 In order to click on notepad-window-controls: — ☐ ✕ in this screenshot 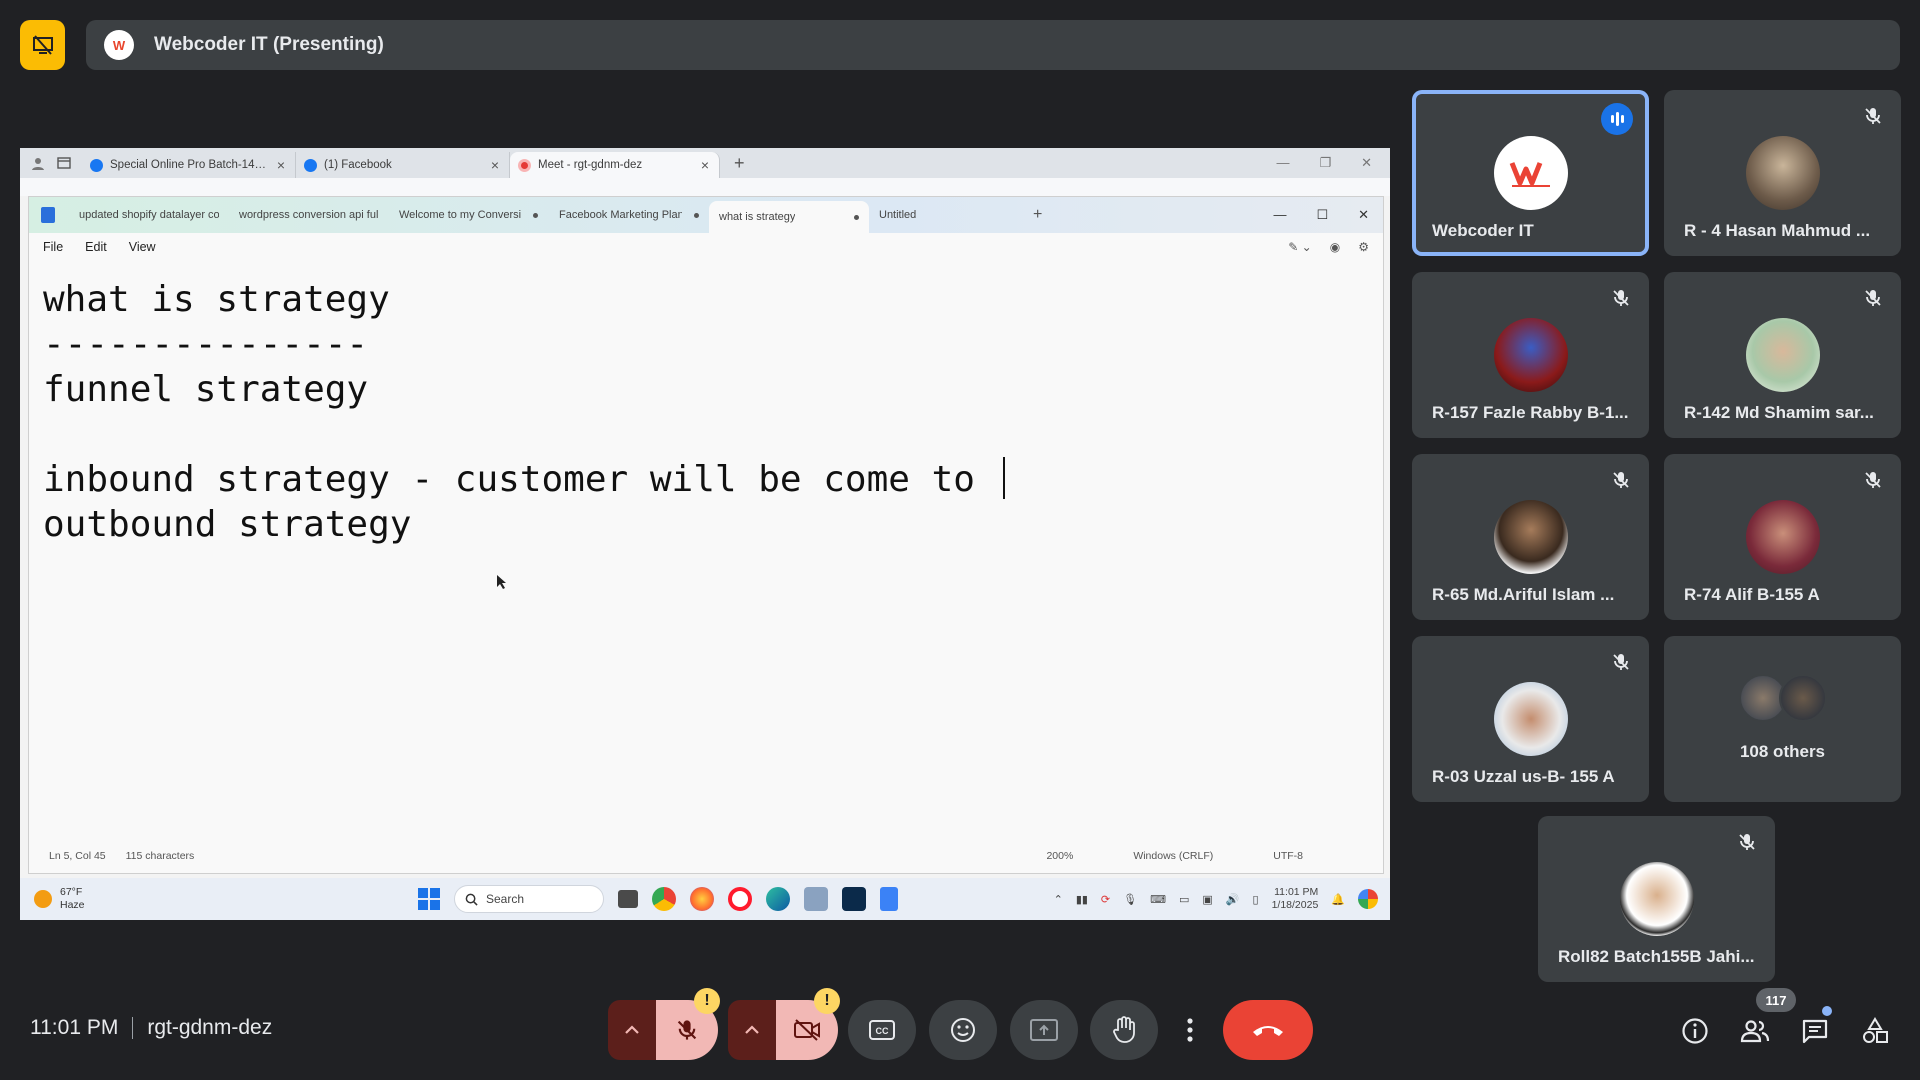, I will do `click(1328, 215)`.